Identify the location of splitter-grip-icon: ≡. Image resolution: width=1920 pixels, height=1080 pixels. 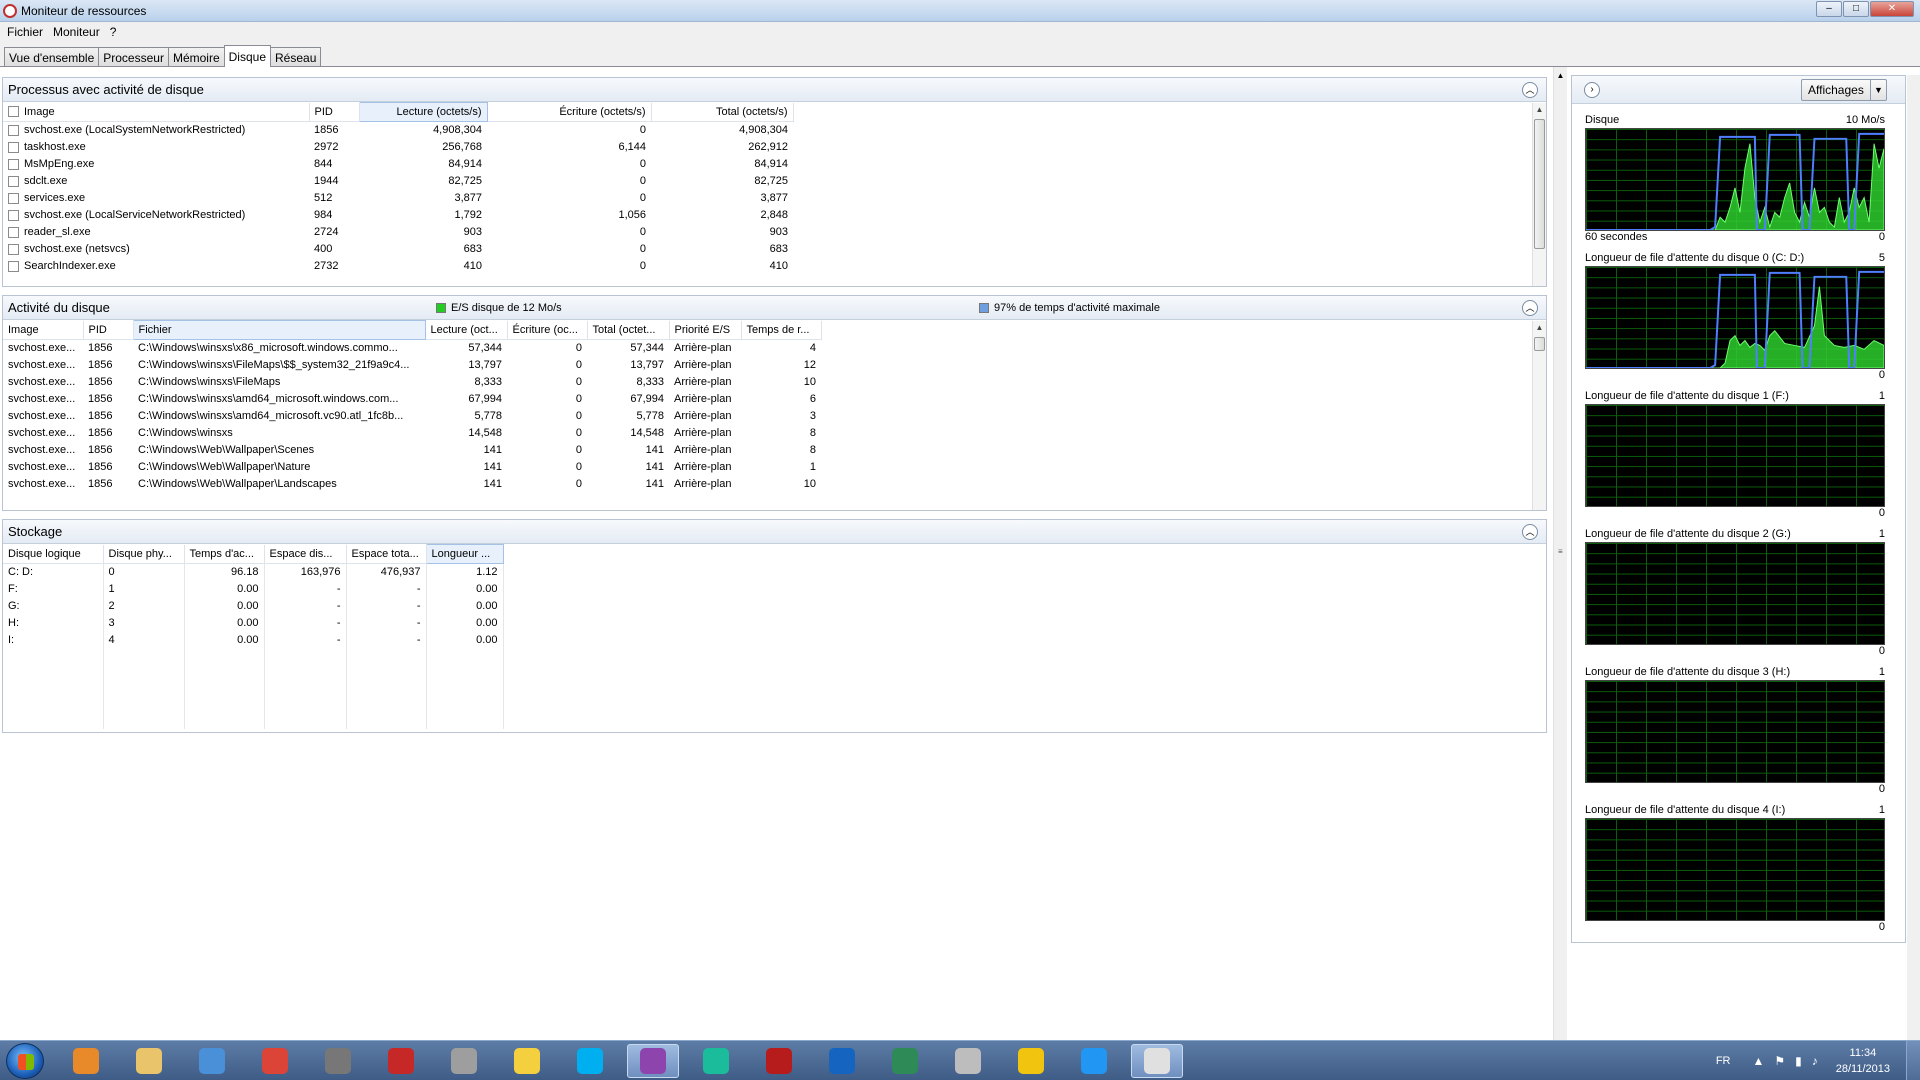
(1560, 551).